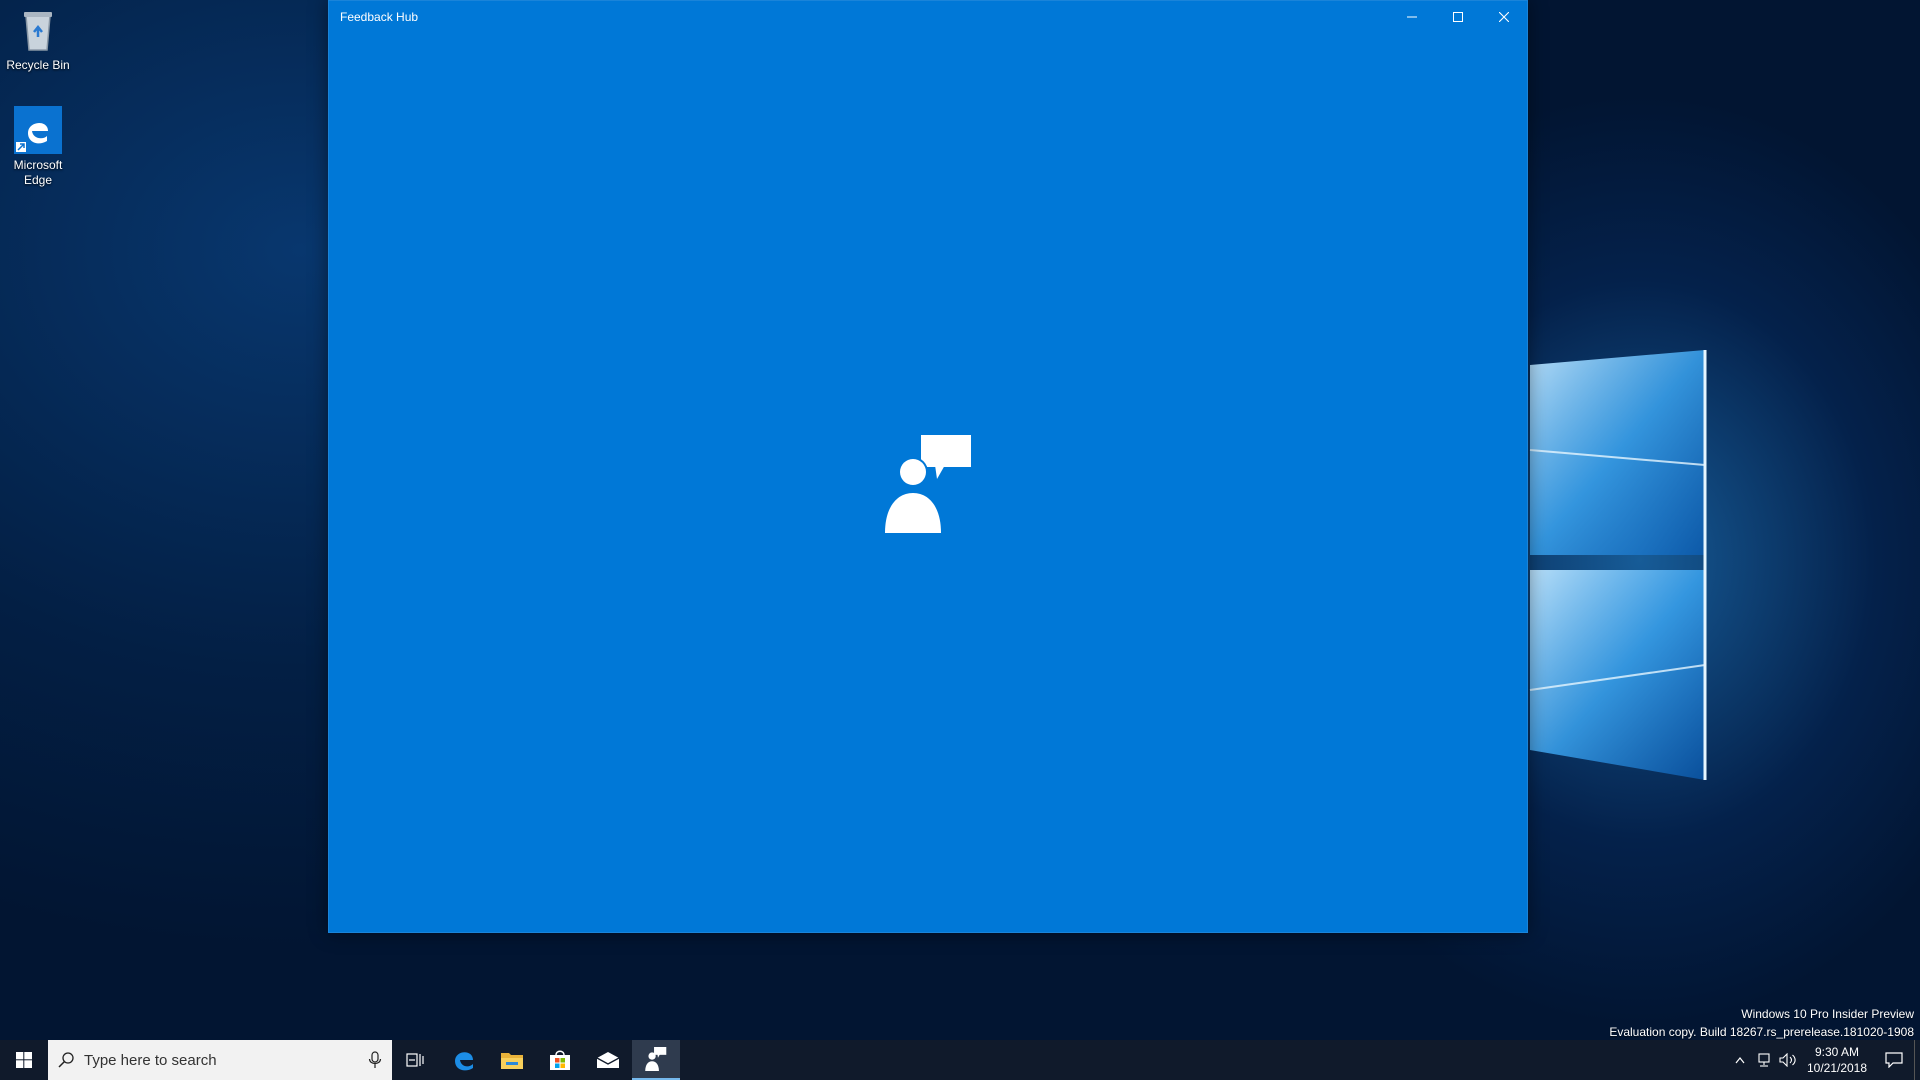 The height and width of the screenshot is (1080, 1920). I want to click on window-title: Feedback Hub, so click(379, 17).